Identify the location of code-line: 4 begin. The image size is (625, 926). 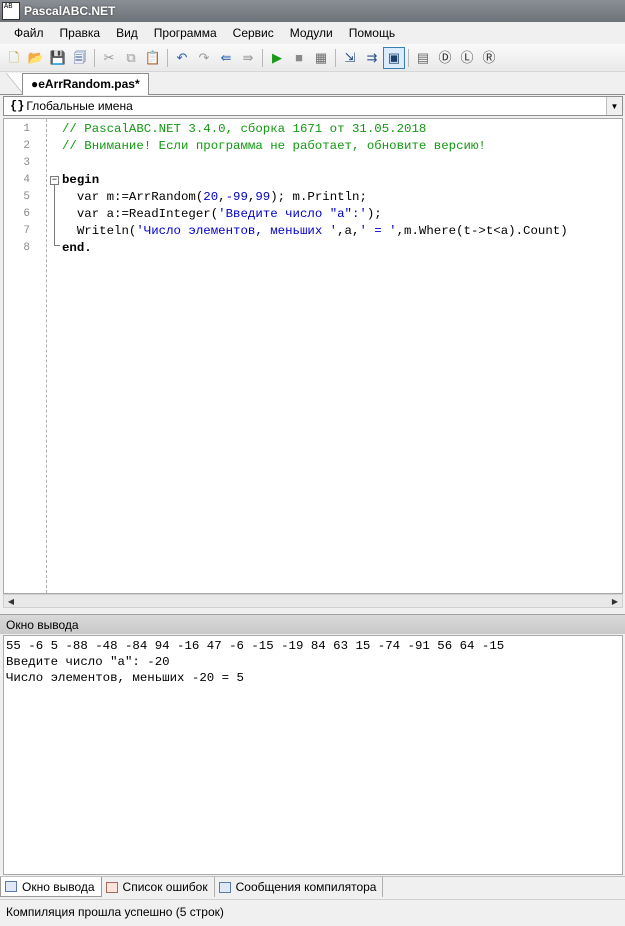
(313, 180).